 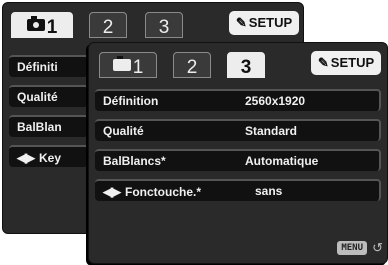 I want to click on front-setup-tab: ✎ SETUP, so click(x=346, y=63).